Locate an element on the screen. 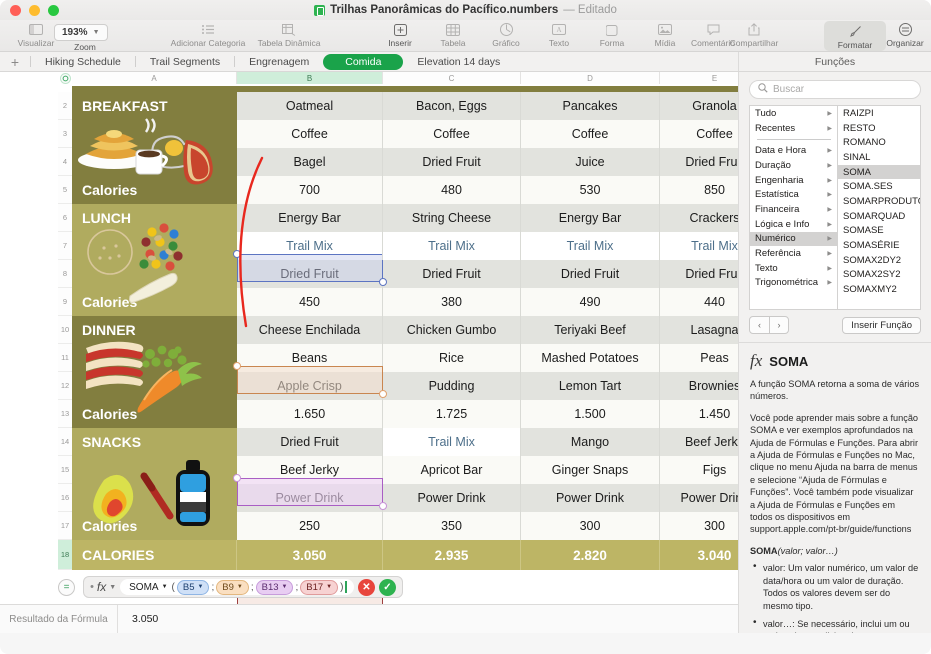 The height and width of the screenshot is (654, 931). function-category-engenharia: Engenharia ▶ is located at coordinates (793, 180).